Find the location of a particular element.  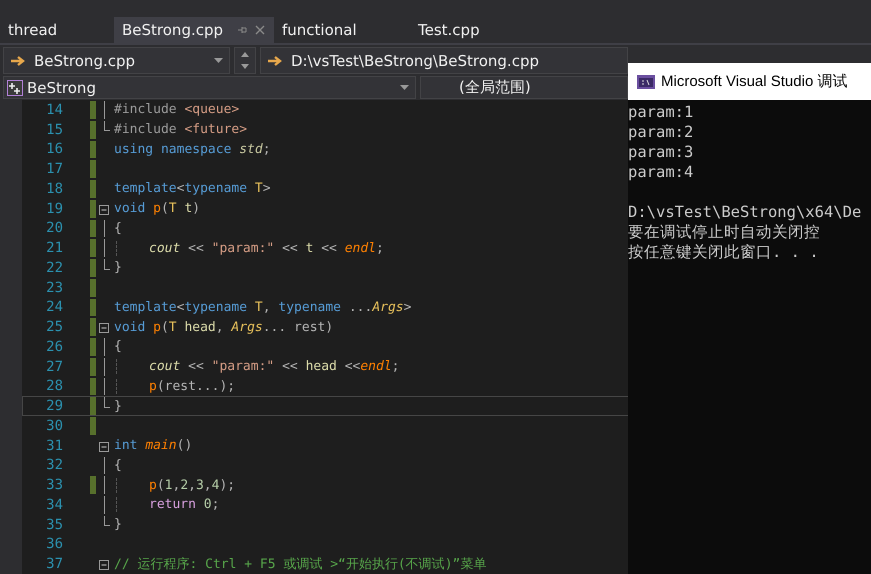

line-number: 36 is located at coordinates (54, 544).